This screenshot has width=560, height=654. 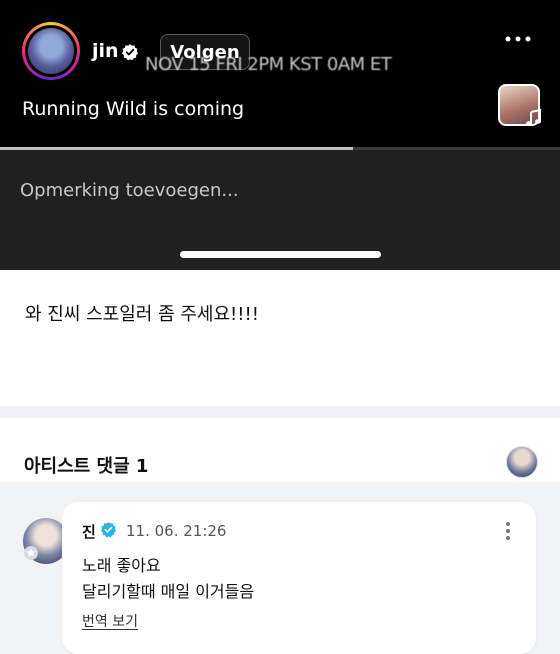 I want to click on post-text: 와 진씨 스포일러 좀 주세요!!!!, so click(x=142, y=314).